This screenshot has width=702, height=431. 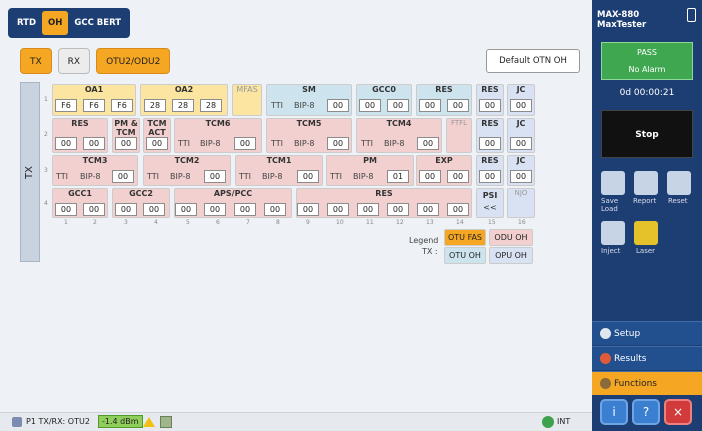 What do you see at coordinates (511, 237) in the screenshot?
I see `legend-odu-oh: ODU OH` at bounding box center [511, 237].